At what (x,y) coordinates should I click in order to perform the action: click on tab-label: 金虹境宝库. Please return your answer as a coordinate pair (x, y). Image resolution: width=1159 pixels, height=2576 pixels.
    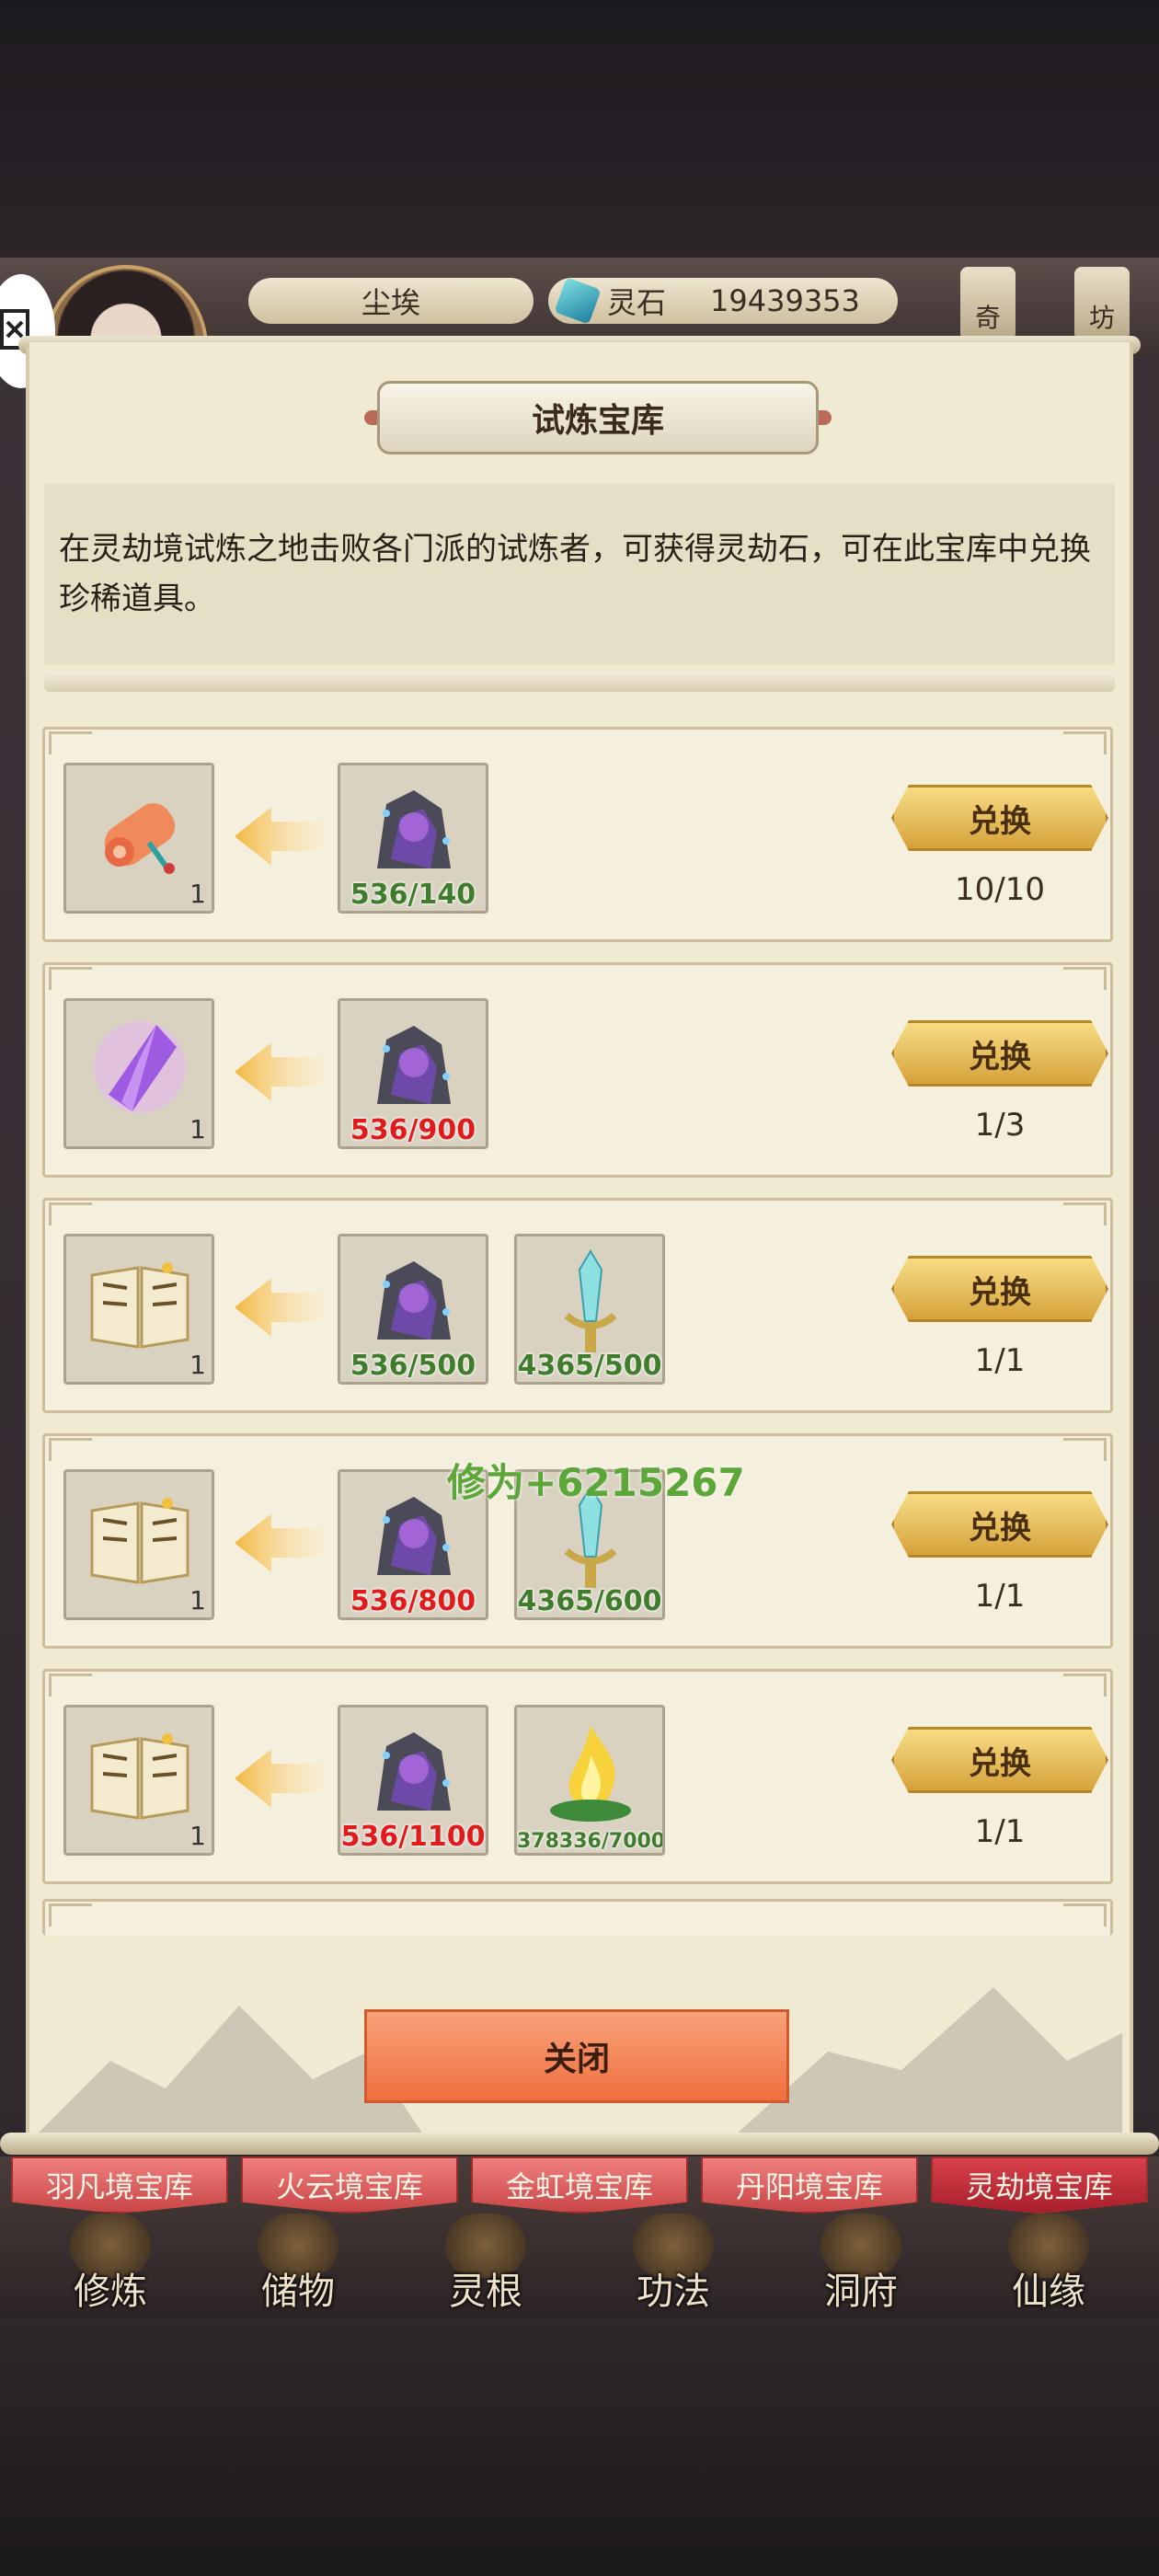
    Looking at the image, I should click on (579, 2186).